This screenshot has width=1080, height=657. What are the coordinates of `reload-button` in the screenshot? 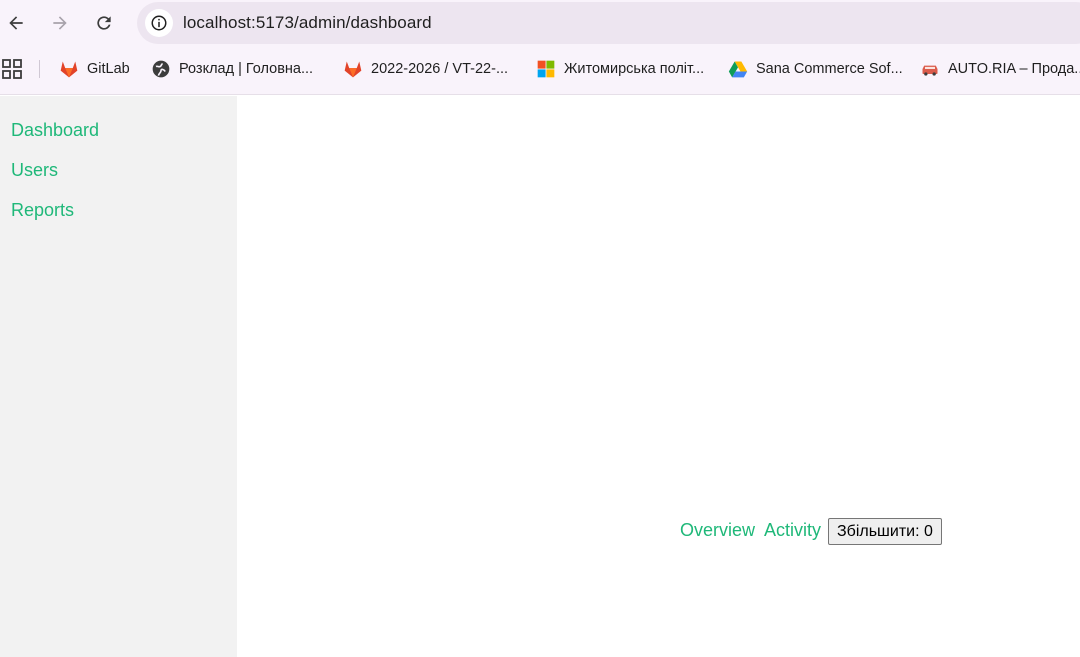 It's located at (104, 23).